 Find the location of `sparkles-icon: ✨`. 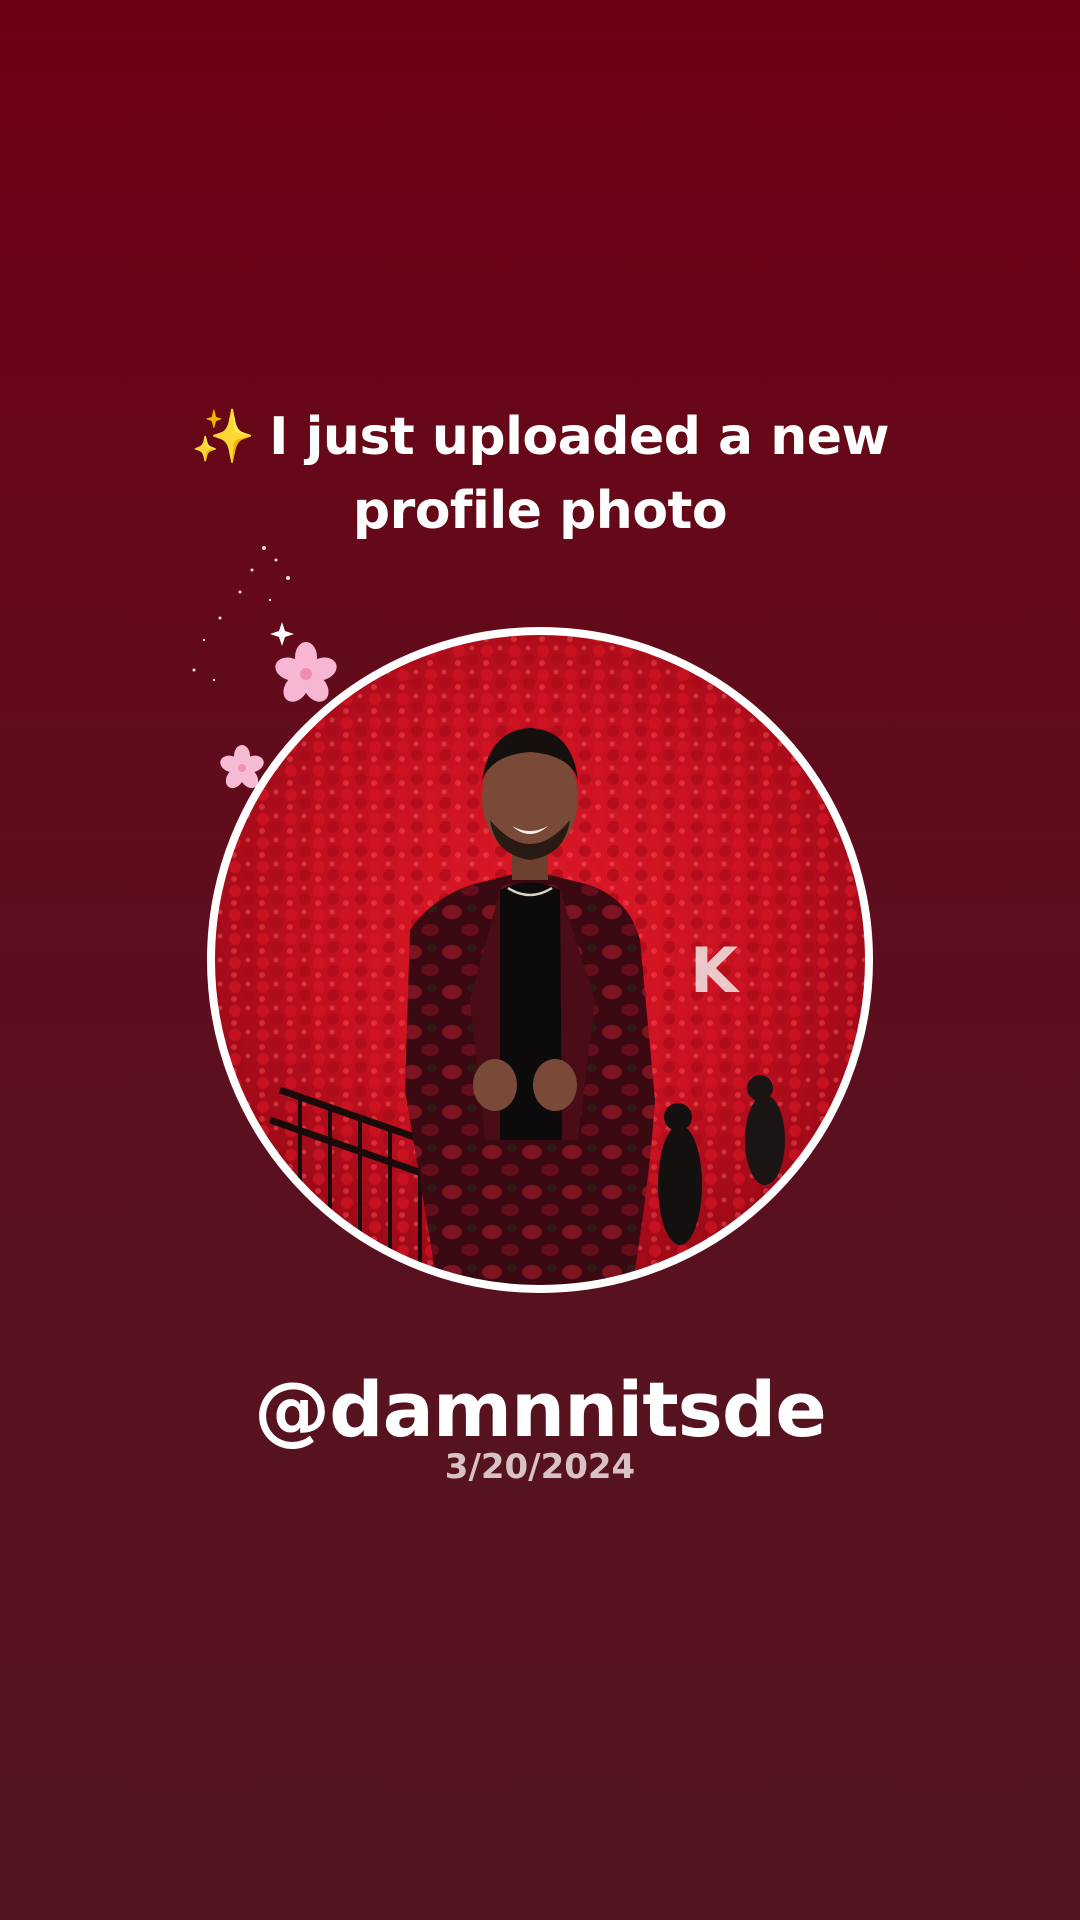

sparkles-icon: ✨ is located at coordinates (223, 437).